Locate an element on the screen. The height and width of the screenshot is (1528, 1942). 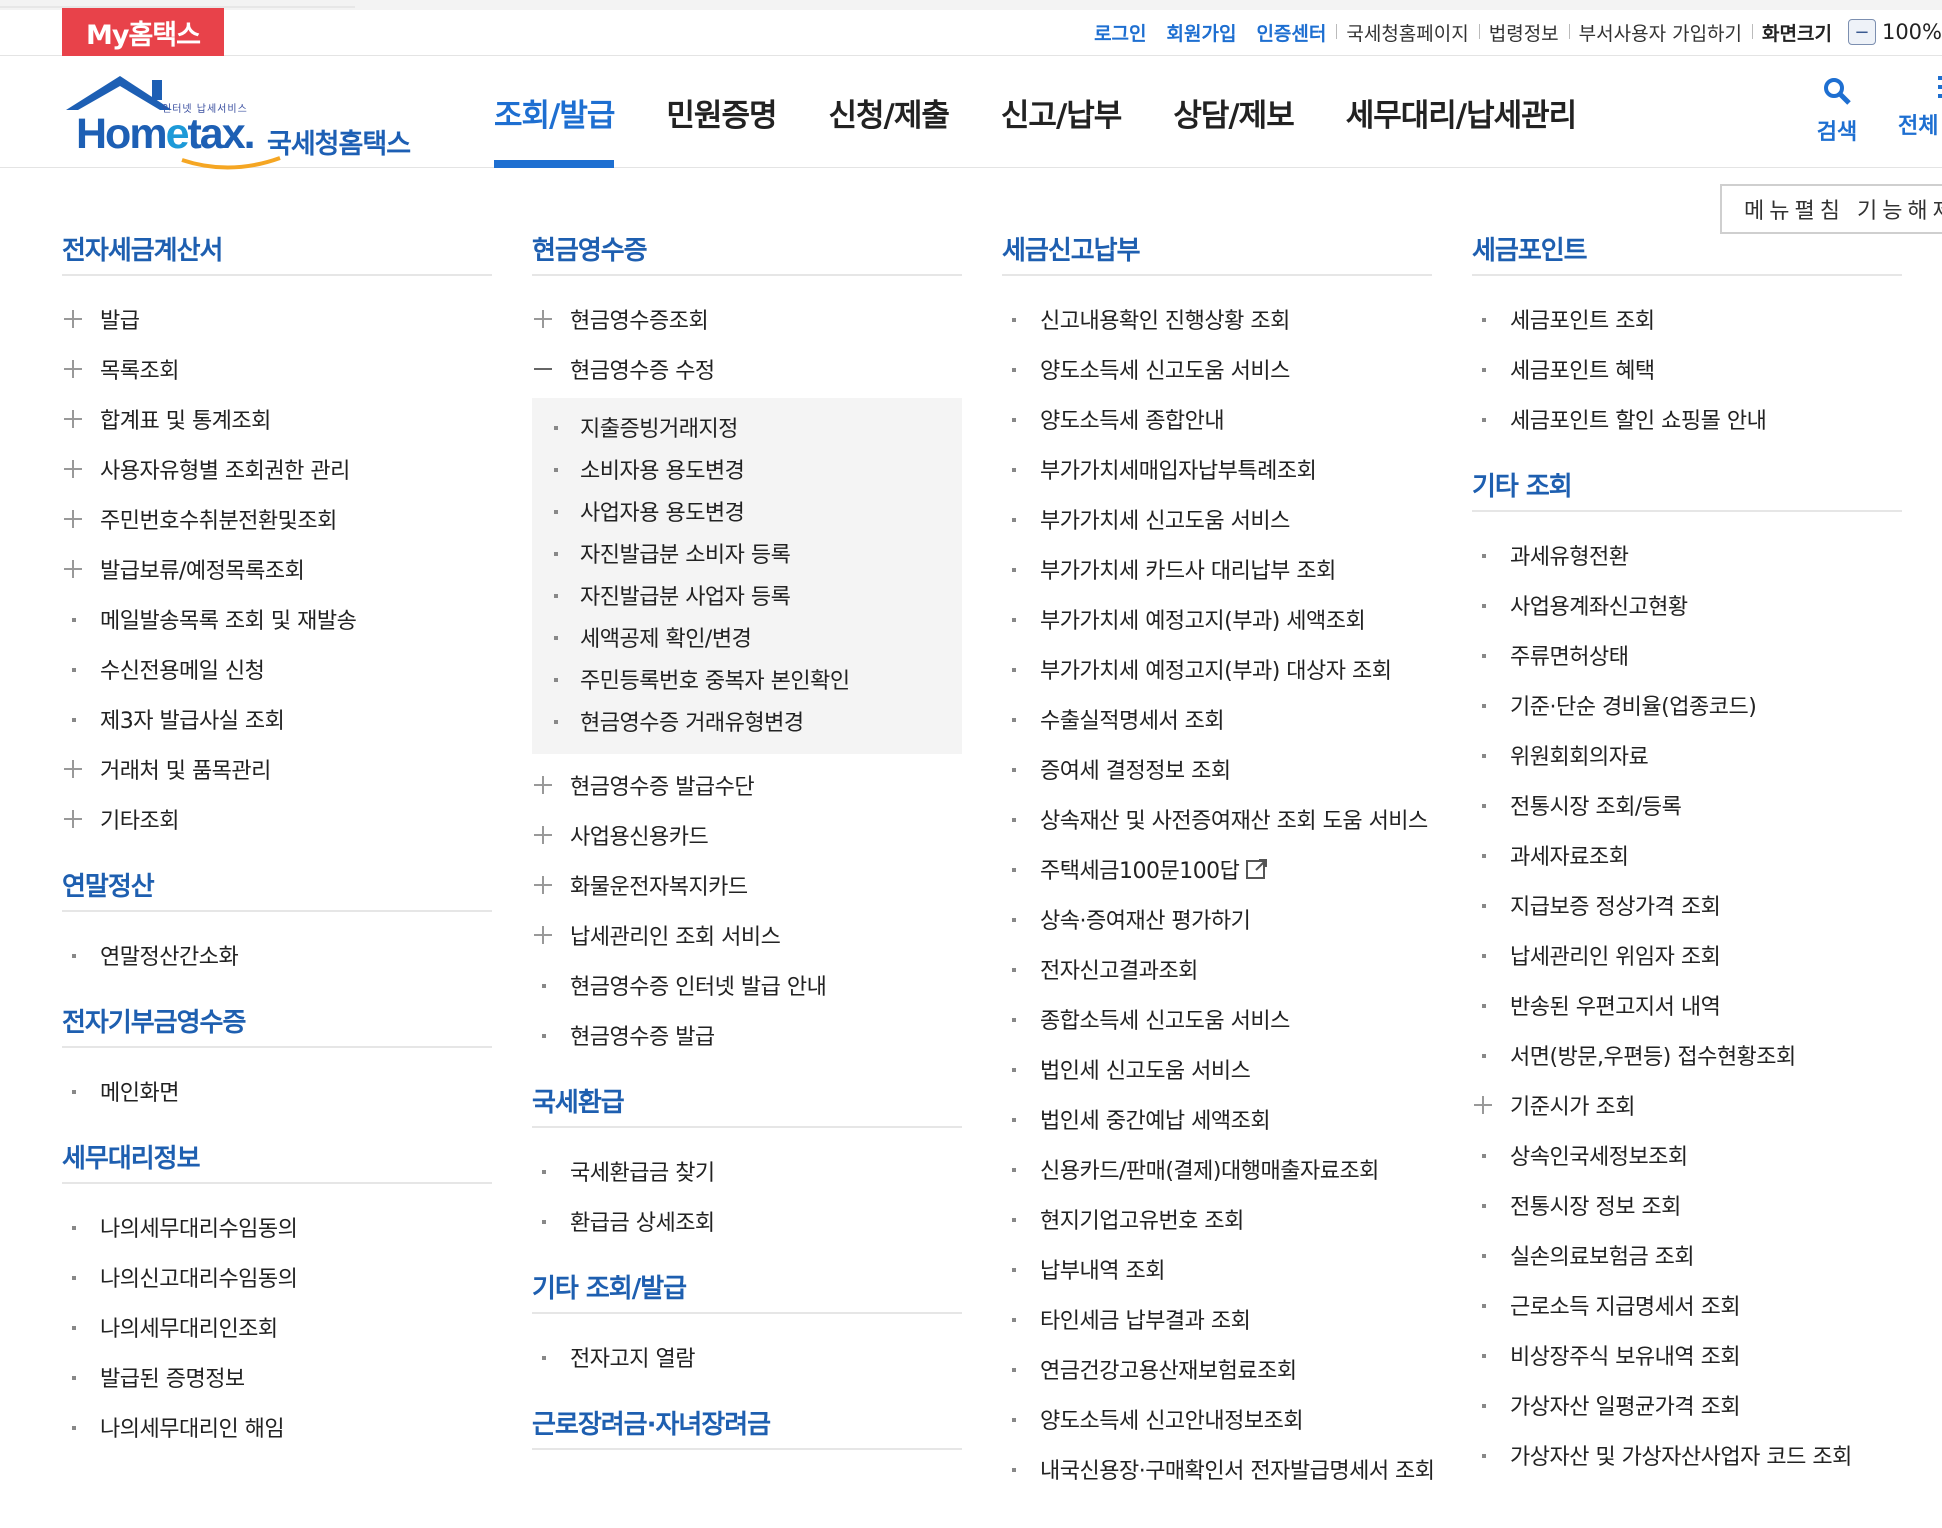
menu-item: 합계표 및 통계조회 is located at coordinates (277, 419).